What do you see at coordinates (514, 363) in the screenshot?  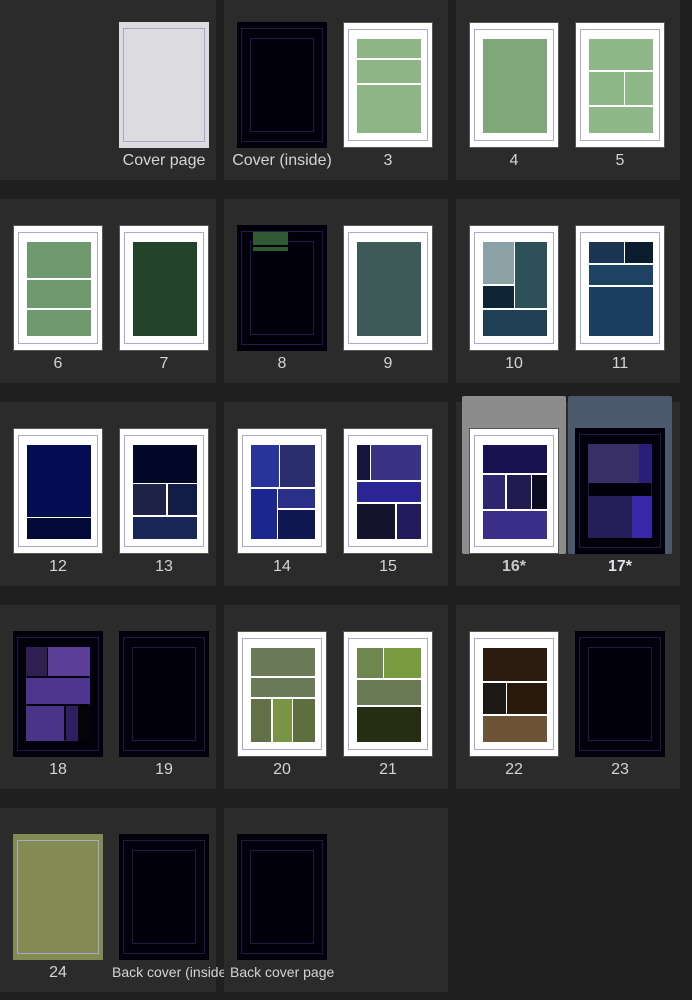 I see `page-label: 10` at bounding box center [514, 363].